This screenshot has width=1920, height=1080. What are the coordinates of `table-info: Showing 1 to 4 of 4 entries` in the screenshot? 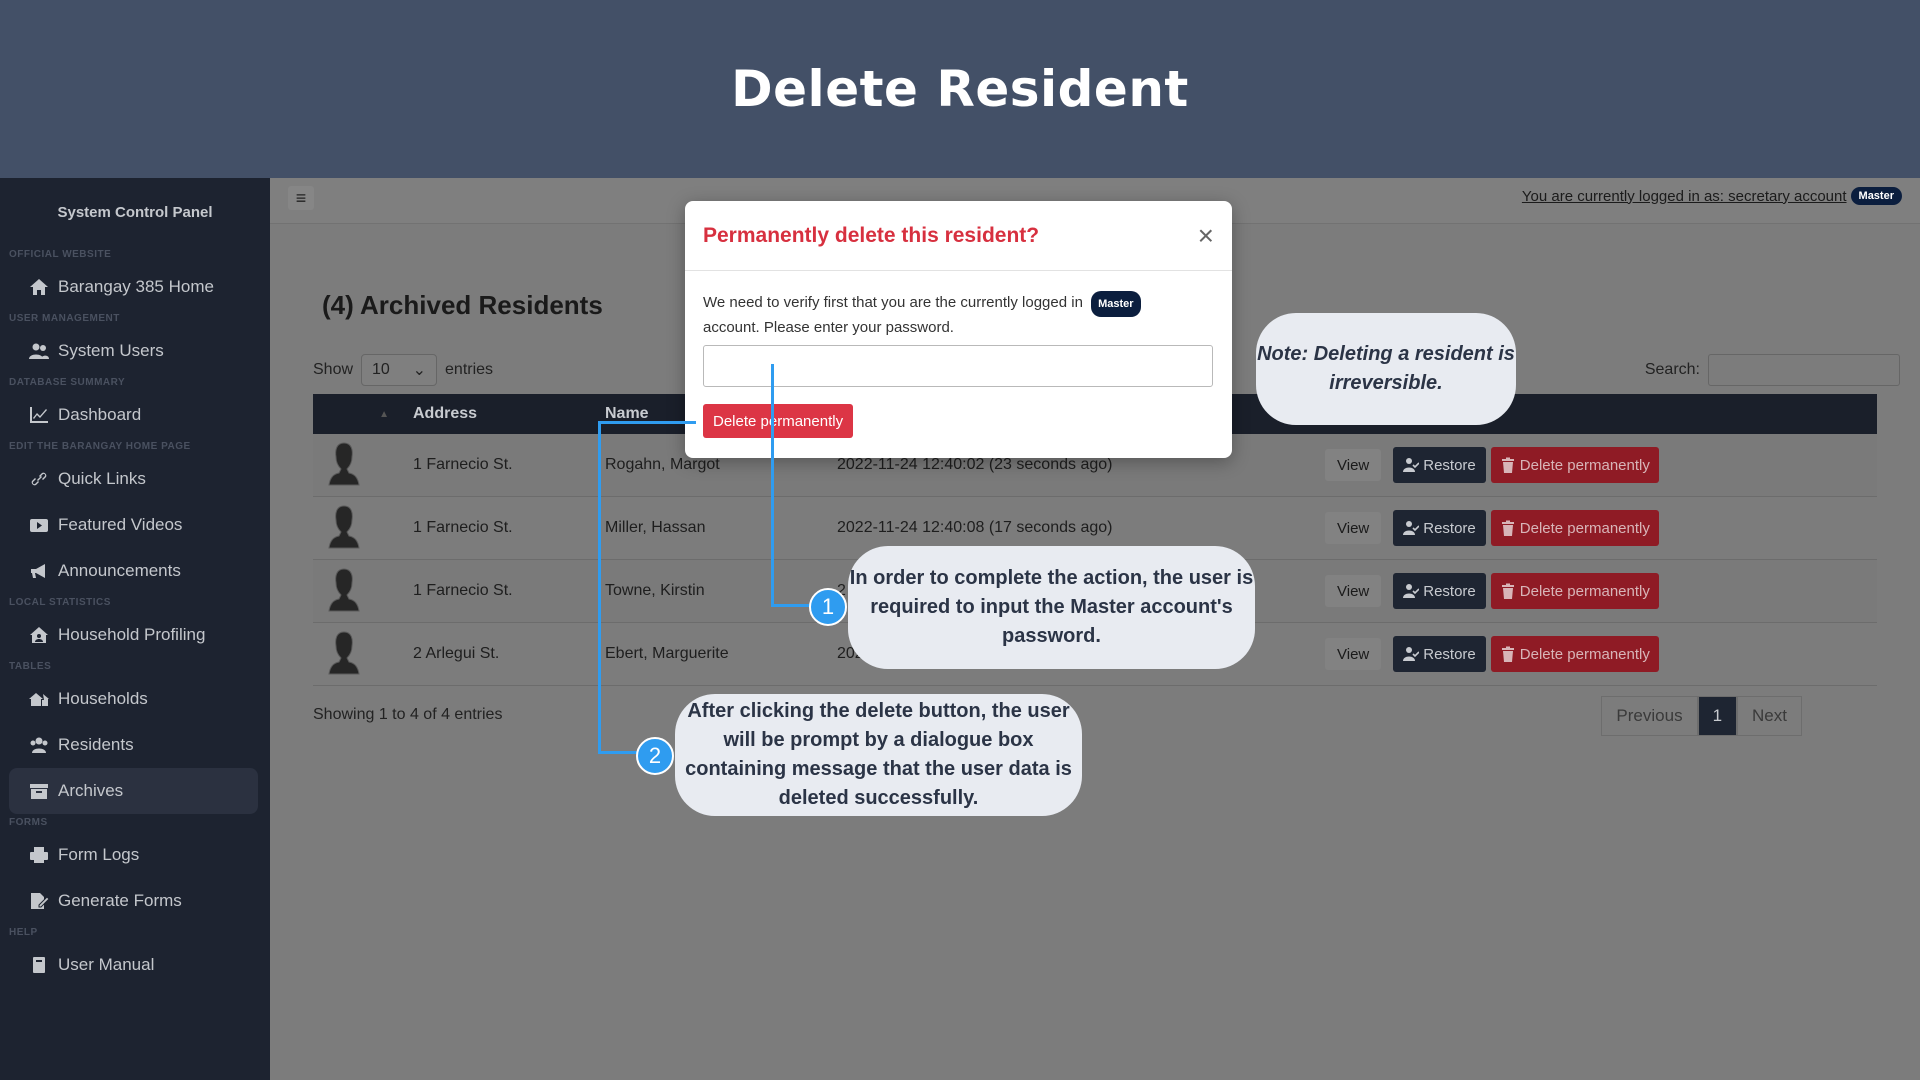 It's located at (408, 714).